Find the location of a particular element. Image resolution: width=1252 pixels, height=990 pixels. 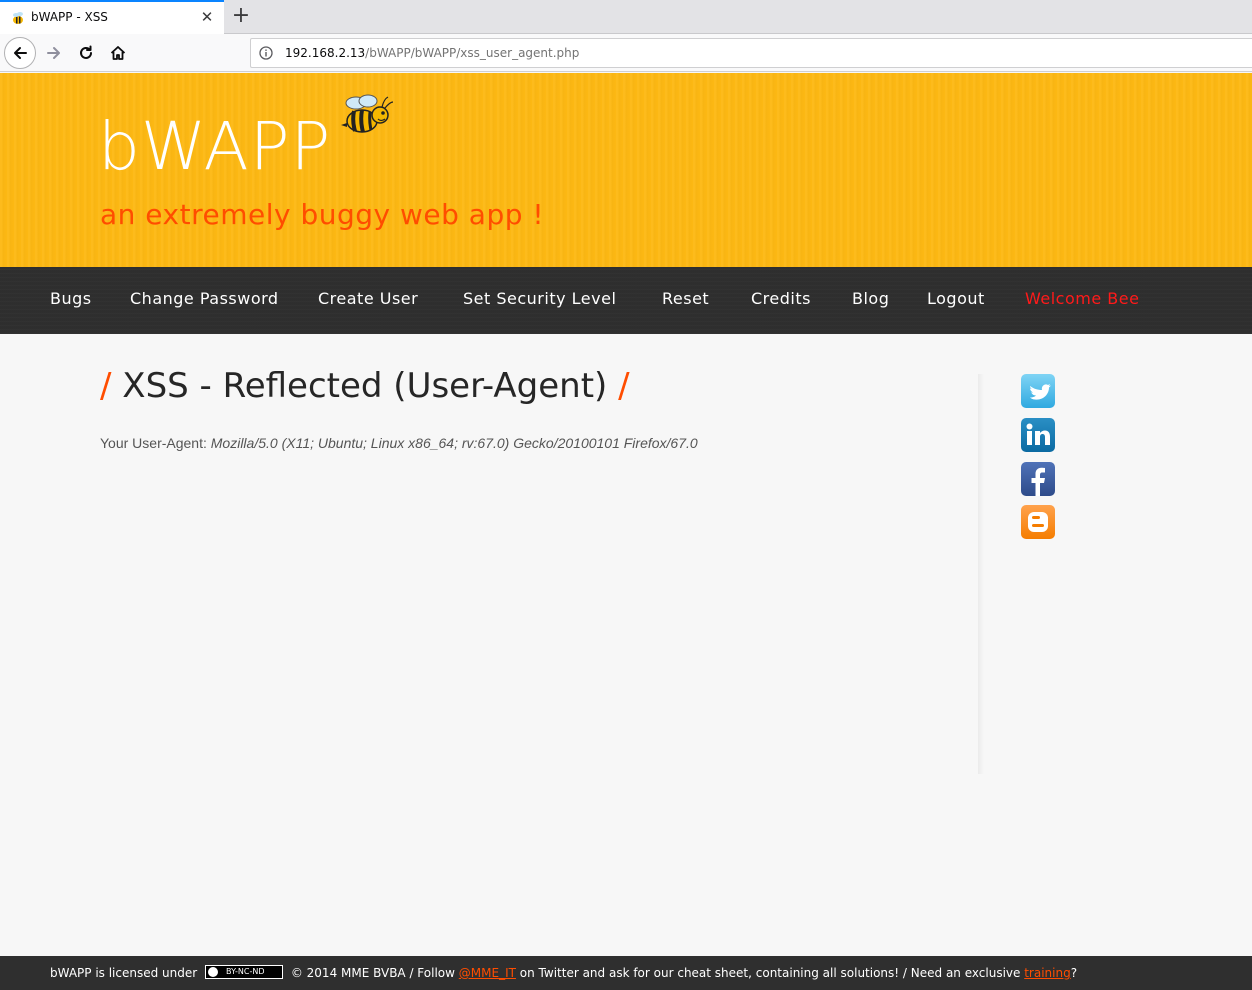

page-title: / XSS - Reflected (User-Agent) / is located at coordinates (365, 386).